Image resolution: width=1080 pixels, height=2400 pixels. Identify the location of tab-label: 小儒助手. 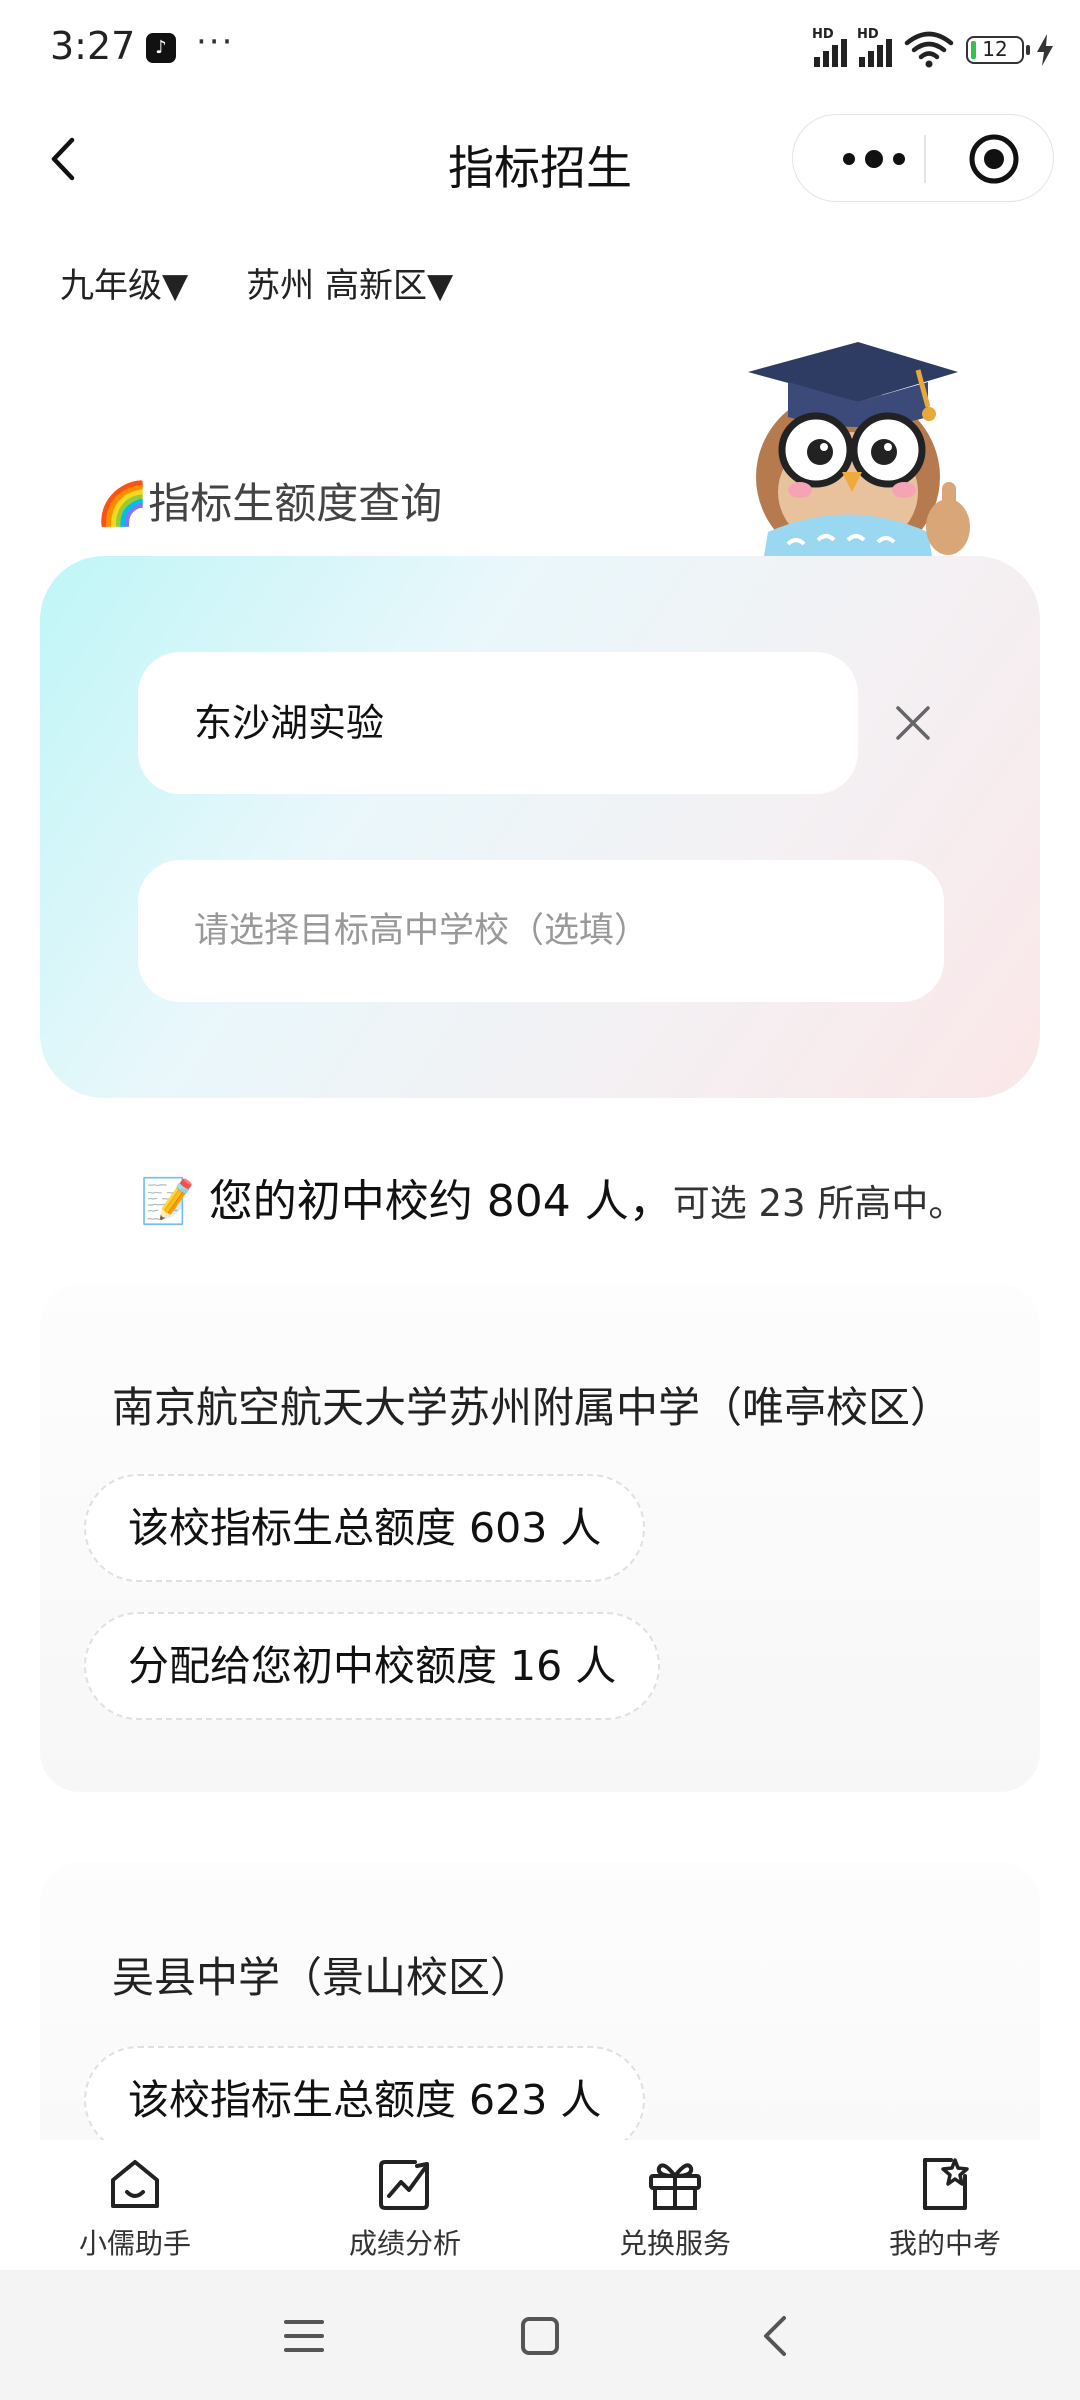
(134, 2243).